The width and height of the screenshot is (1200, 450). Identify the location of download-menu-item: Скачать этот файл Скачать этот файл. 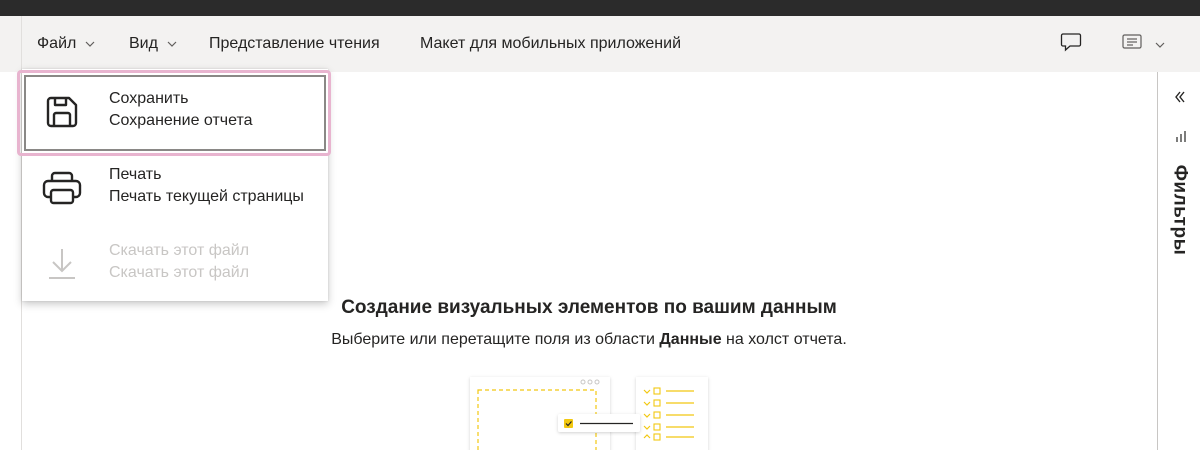
(175, 262).